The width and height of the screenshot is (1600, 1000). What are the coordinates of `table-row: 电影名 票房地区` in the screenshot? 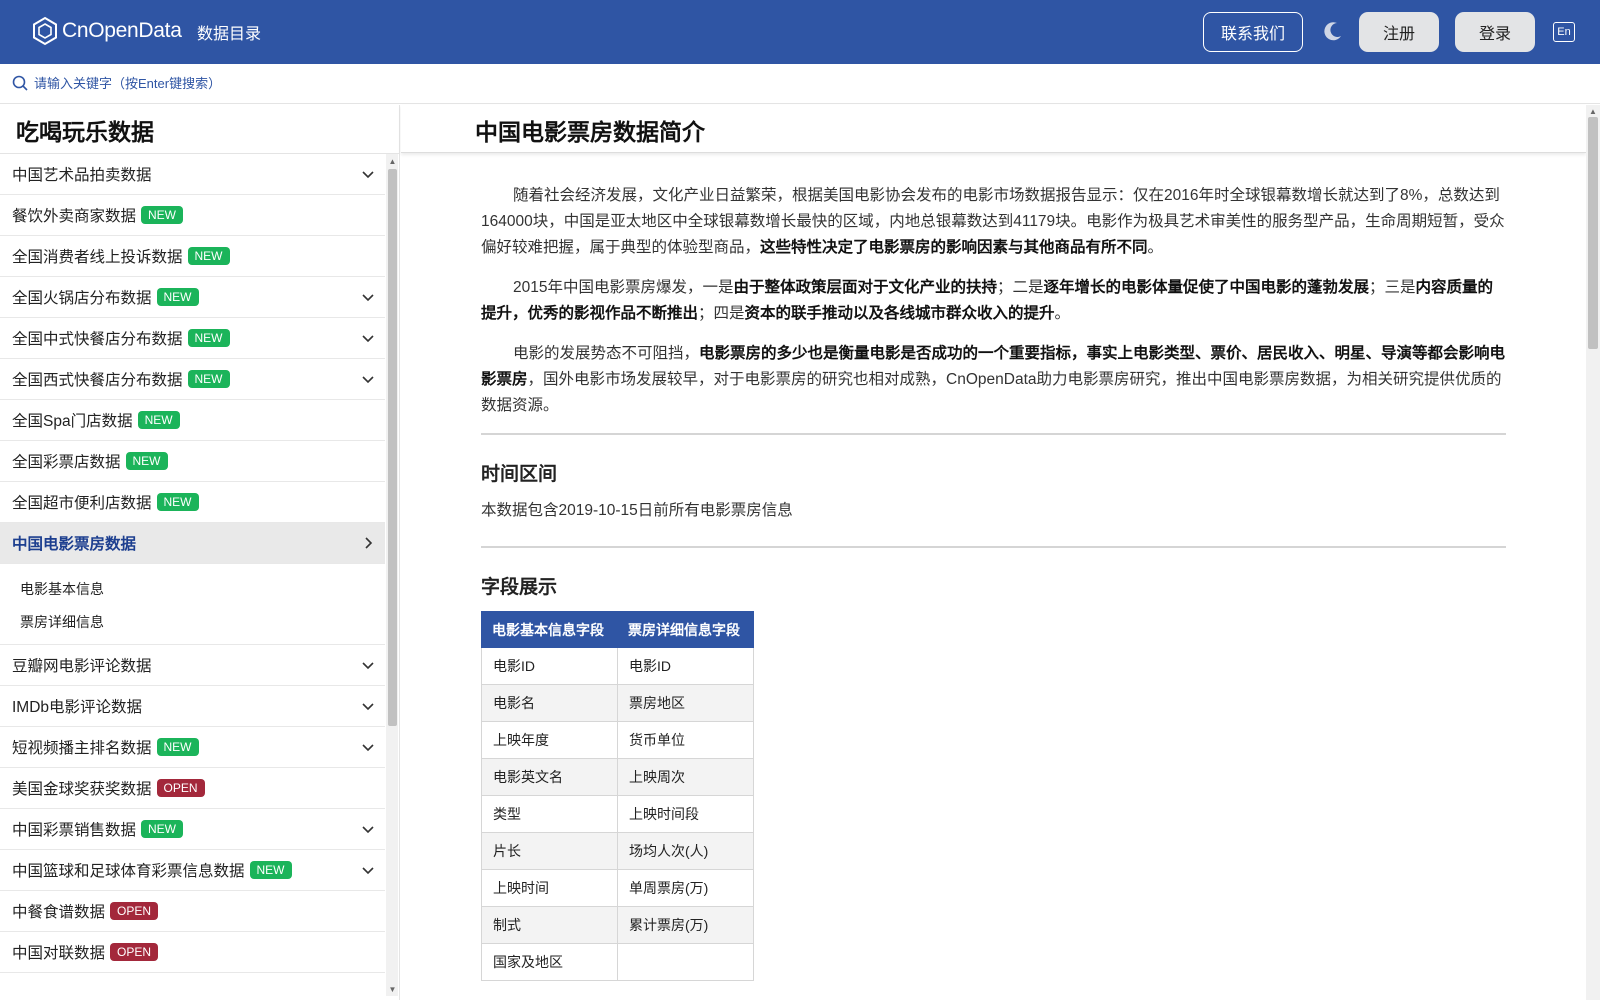 It's located at (617, 703).